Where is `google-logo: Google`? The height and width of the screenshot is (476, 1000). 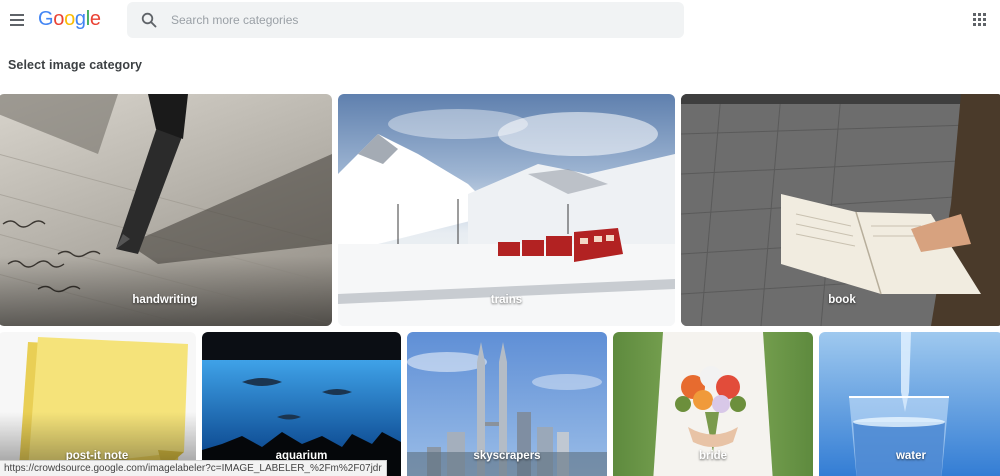 google-logo: Google is located at coordinates (69, 19).